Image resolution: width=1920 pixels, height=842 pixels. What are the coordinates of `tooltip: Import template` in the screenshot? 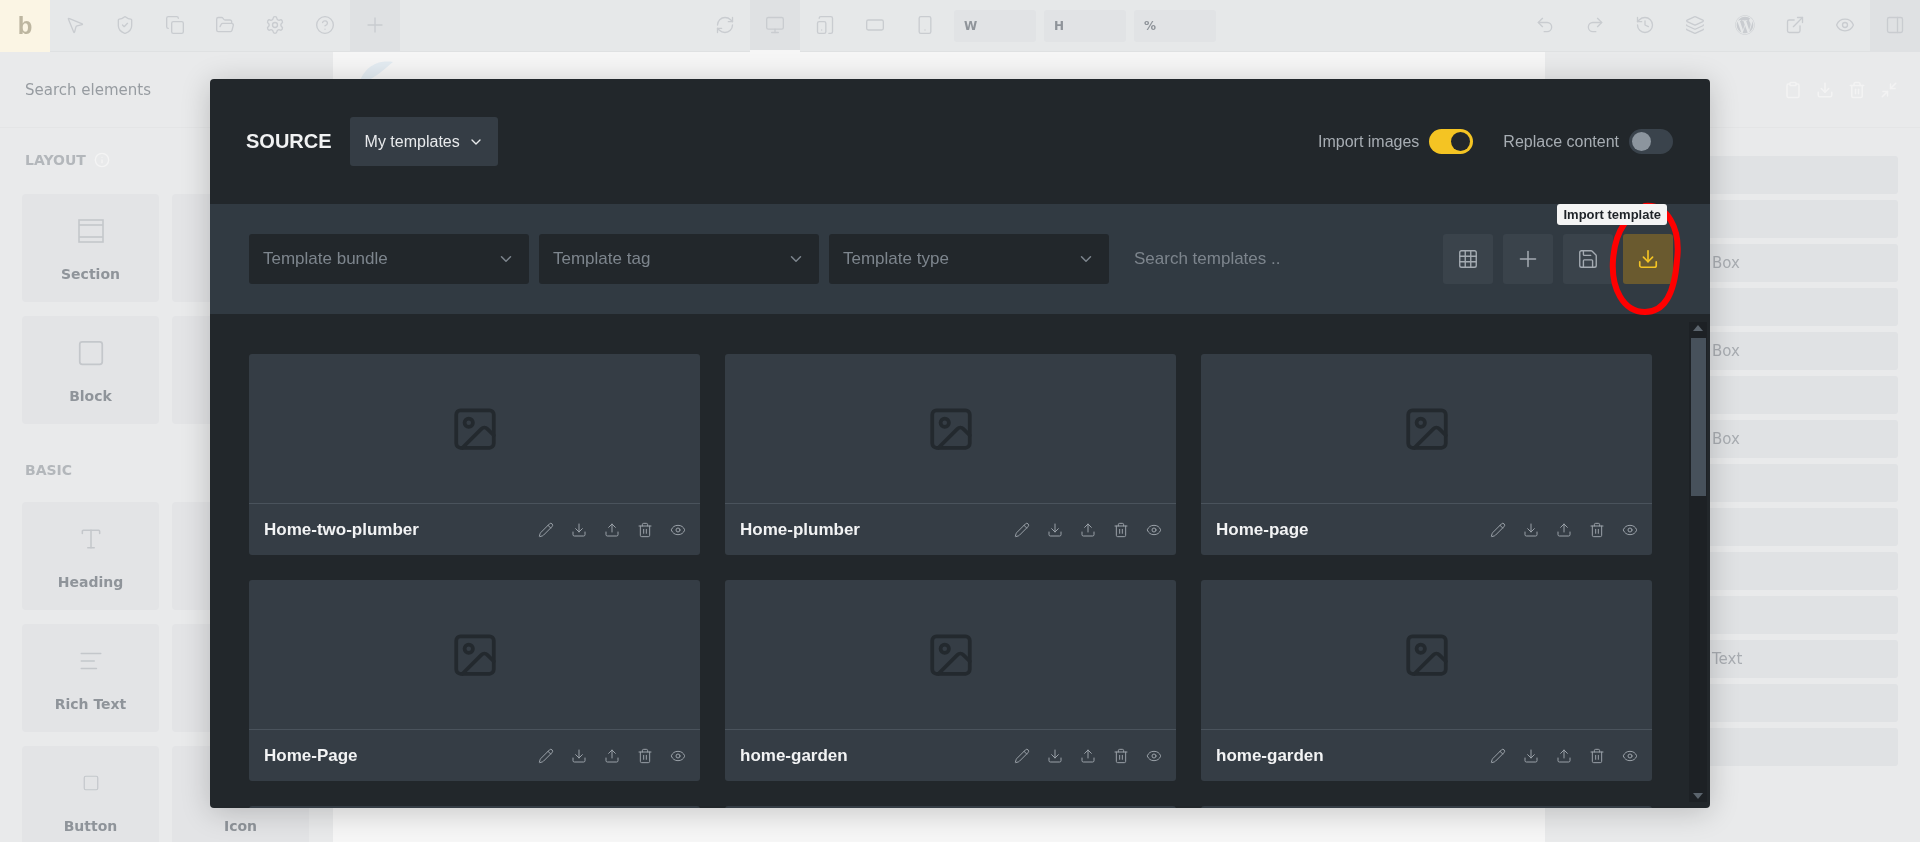 It's located at (1612, 214).